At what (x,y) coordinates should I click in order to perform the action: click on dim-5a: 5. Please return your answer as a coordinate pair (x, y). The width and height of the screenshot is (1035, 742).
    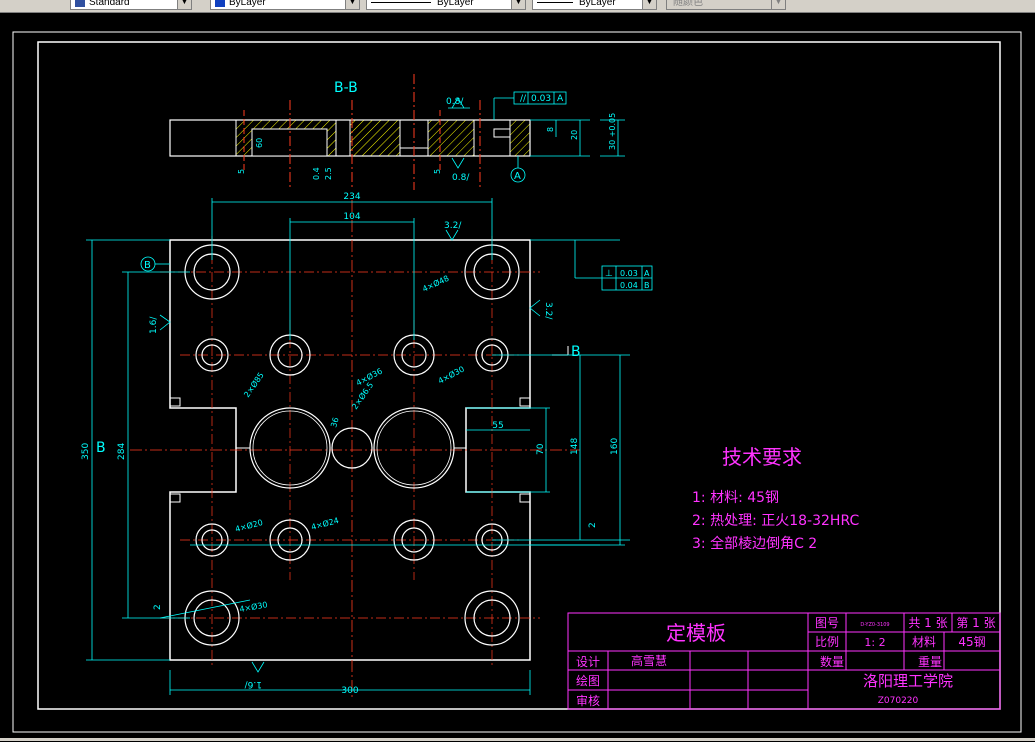
    Looking at the image, I should click on (241, 171).